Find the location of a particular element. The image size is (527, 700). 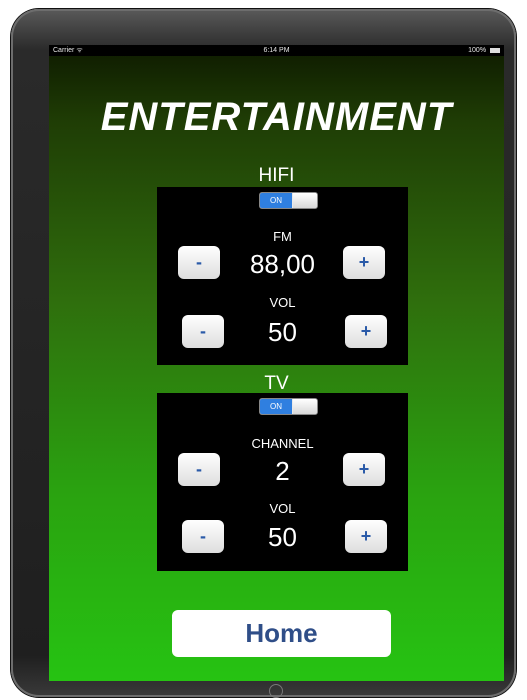

status-time: 6:14 PM is located at coordinates (276, 50).